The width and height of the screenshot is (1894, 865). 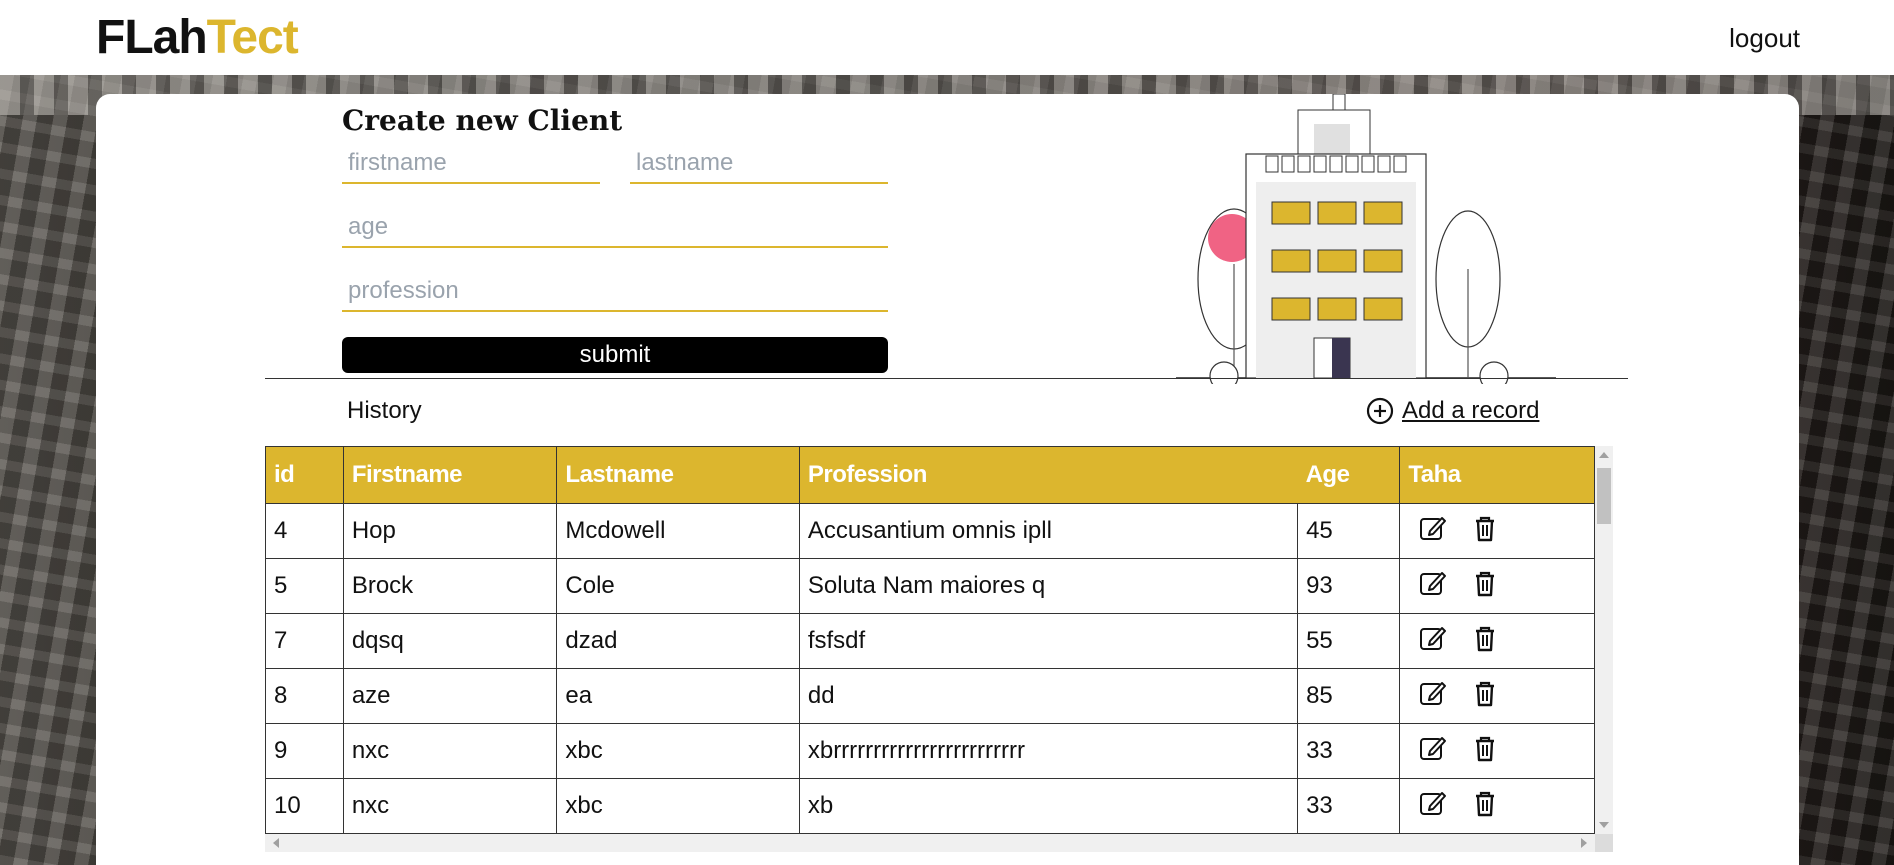 What do you see at coordinates (276, 843) in the screenshot?
I see `scroll-left-arrow` at bounding box center [276, 843].